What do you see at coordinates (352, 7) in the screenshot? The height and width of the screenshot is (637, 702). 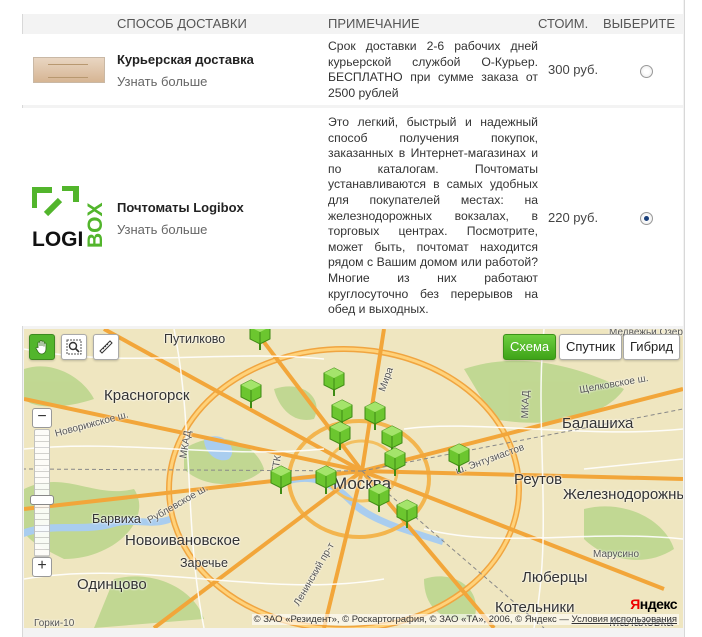 I see `top-strip` at bounding box center [352, 7].